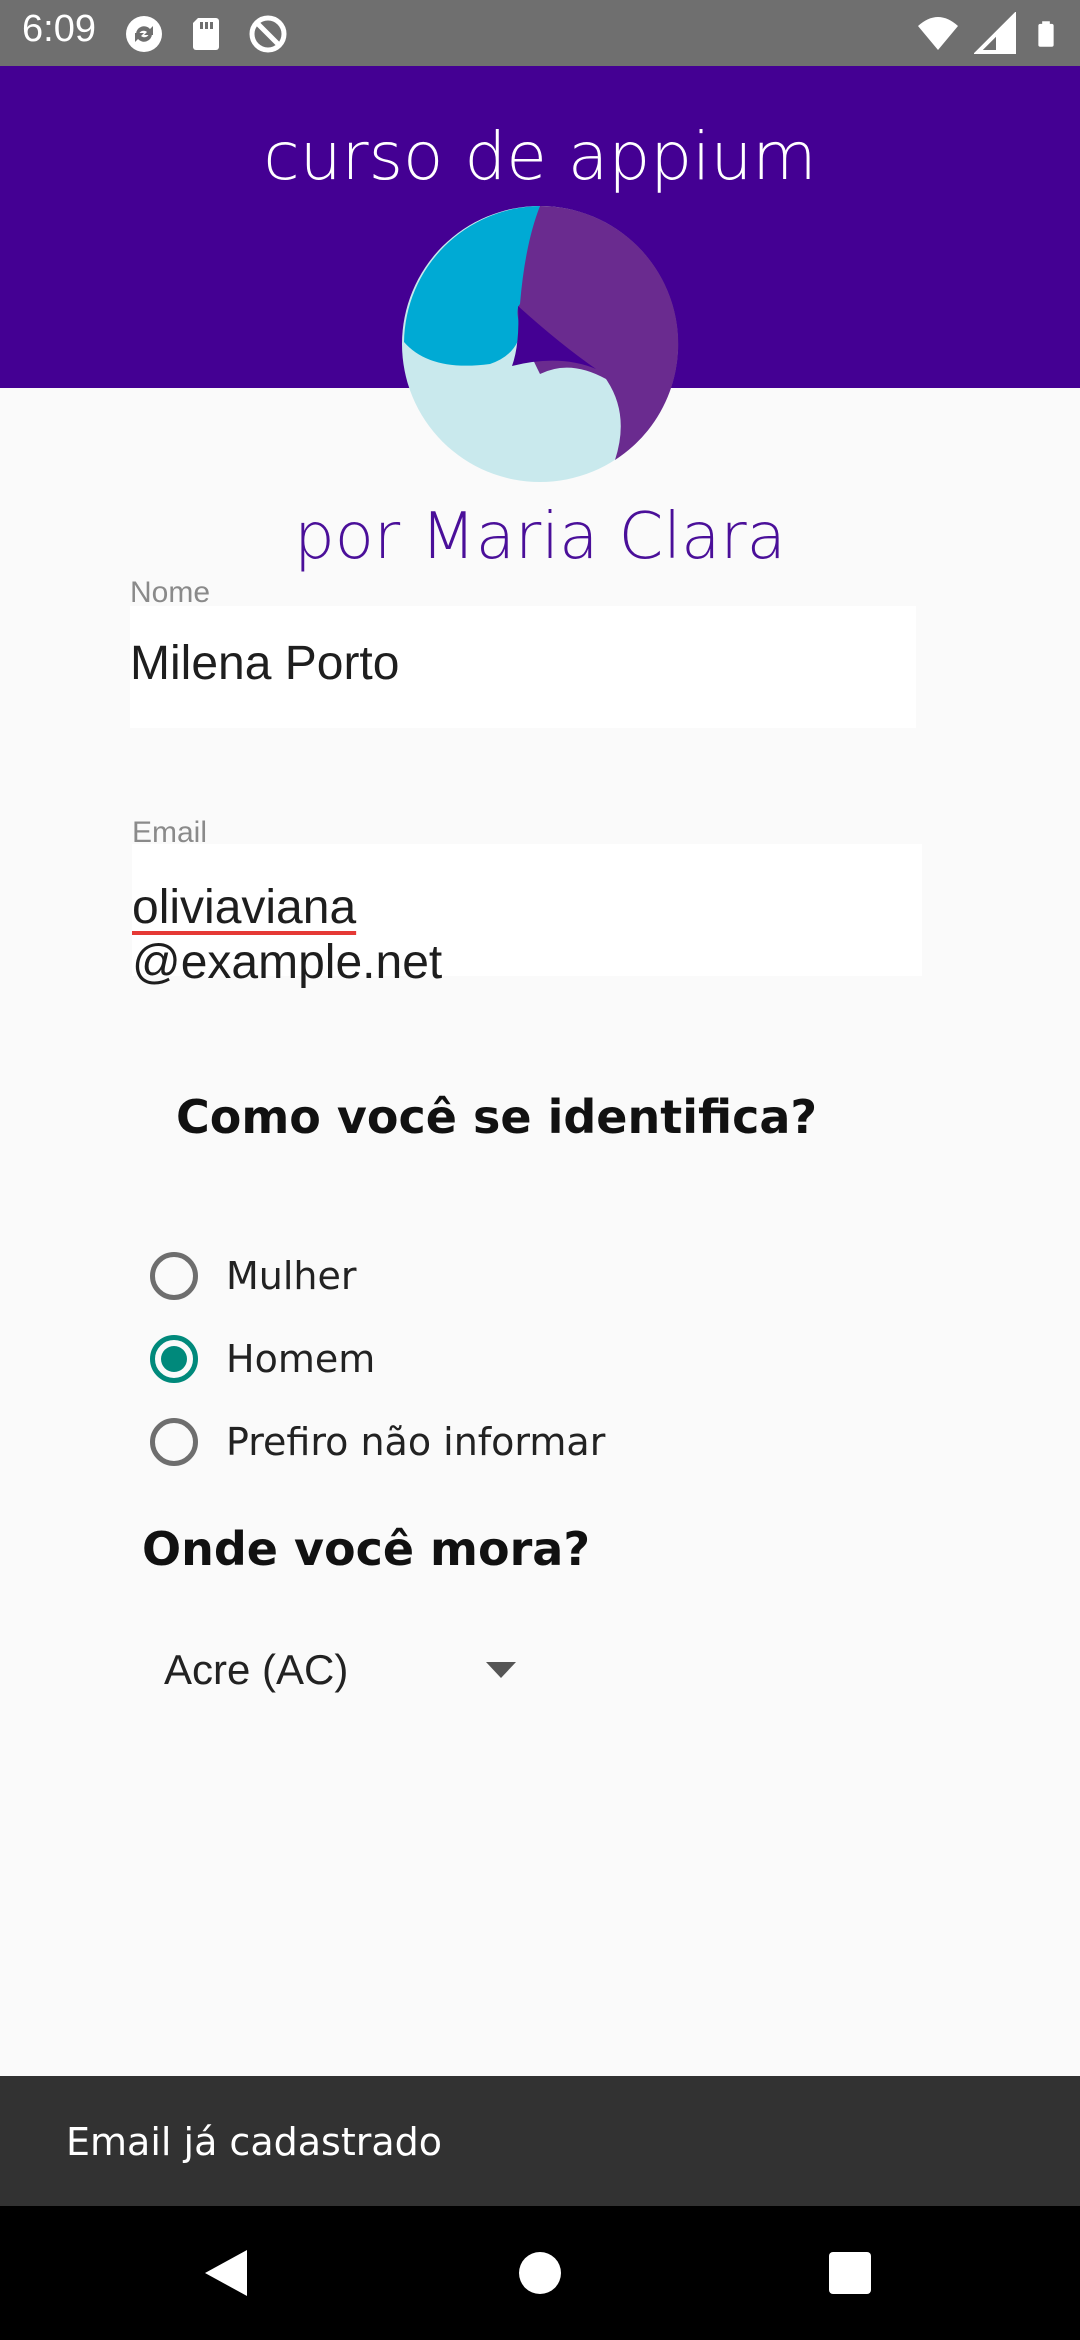 This screenshot has width=1080, height=2340. I want to click on radio-prefiro-nao-informar: Prefiro não informar, so click(377, 1442).